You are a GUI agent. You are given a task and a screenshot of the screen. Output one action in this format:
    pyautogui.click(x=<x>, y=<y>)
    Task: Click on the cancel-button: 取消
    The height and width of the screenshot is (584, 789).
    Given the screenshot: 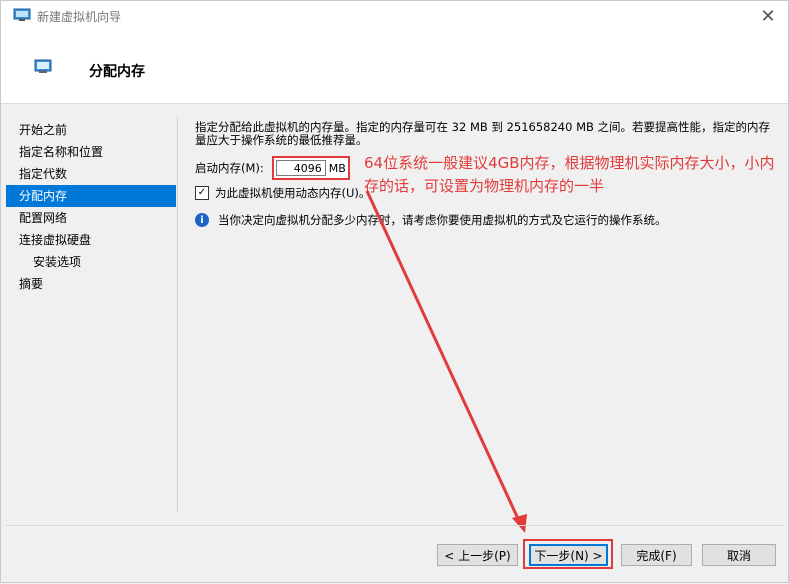 What is the action you would take?
    pyautogui.click(x=739, y=555)
    